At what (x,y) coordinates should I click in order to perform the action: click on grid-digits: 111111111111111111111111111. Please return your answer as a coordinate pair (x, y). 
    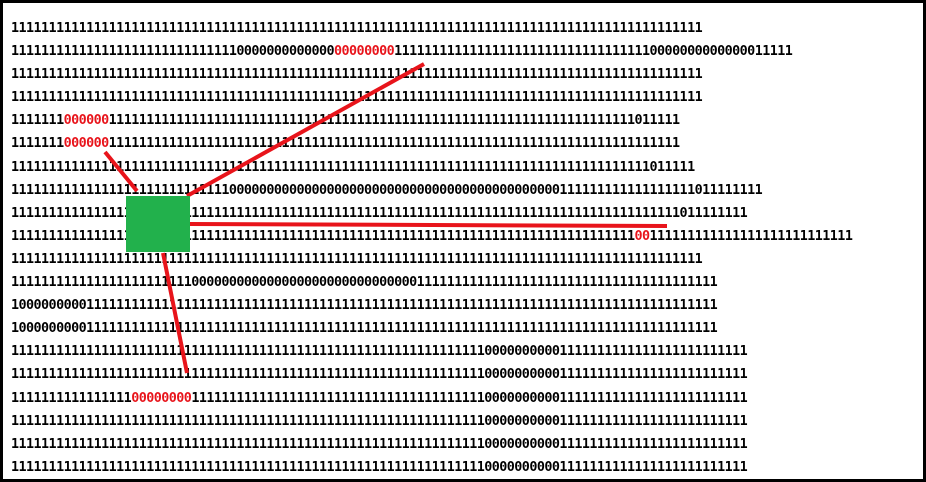
    Looking at the image, I should click on (751, 236).